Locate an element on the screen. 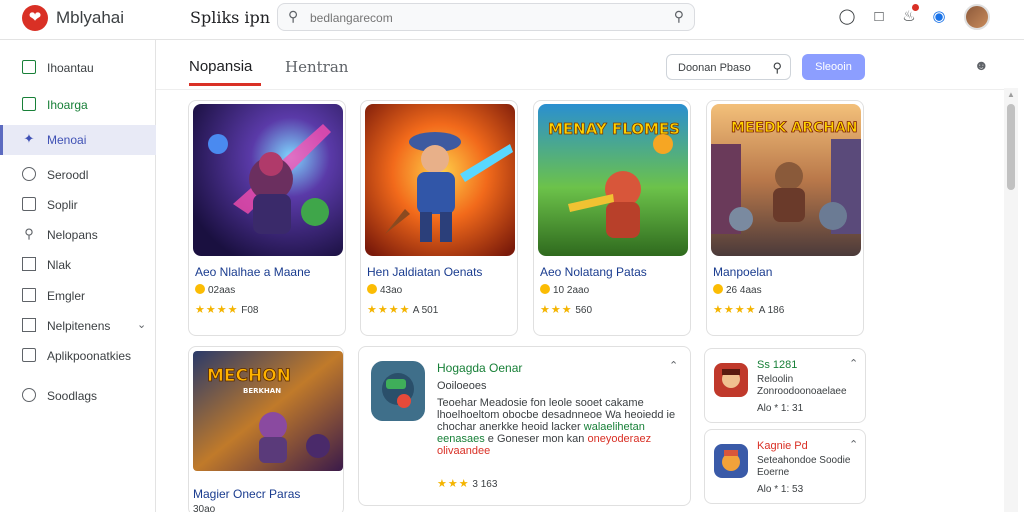 Image resolution: width=1024 pixels, height=512 pixels. sidebar-item-label: Nelpitenens is located at coordinates (79, 326).